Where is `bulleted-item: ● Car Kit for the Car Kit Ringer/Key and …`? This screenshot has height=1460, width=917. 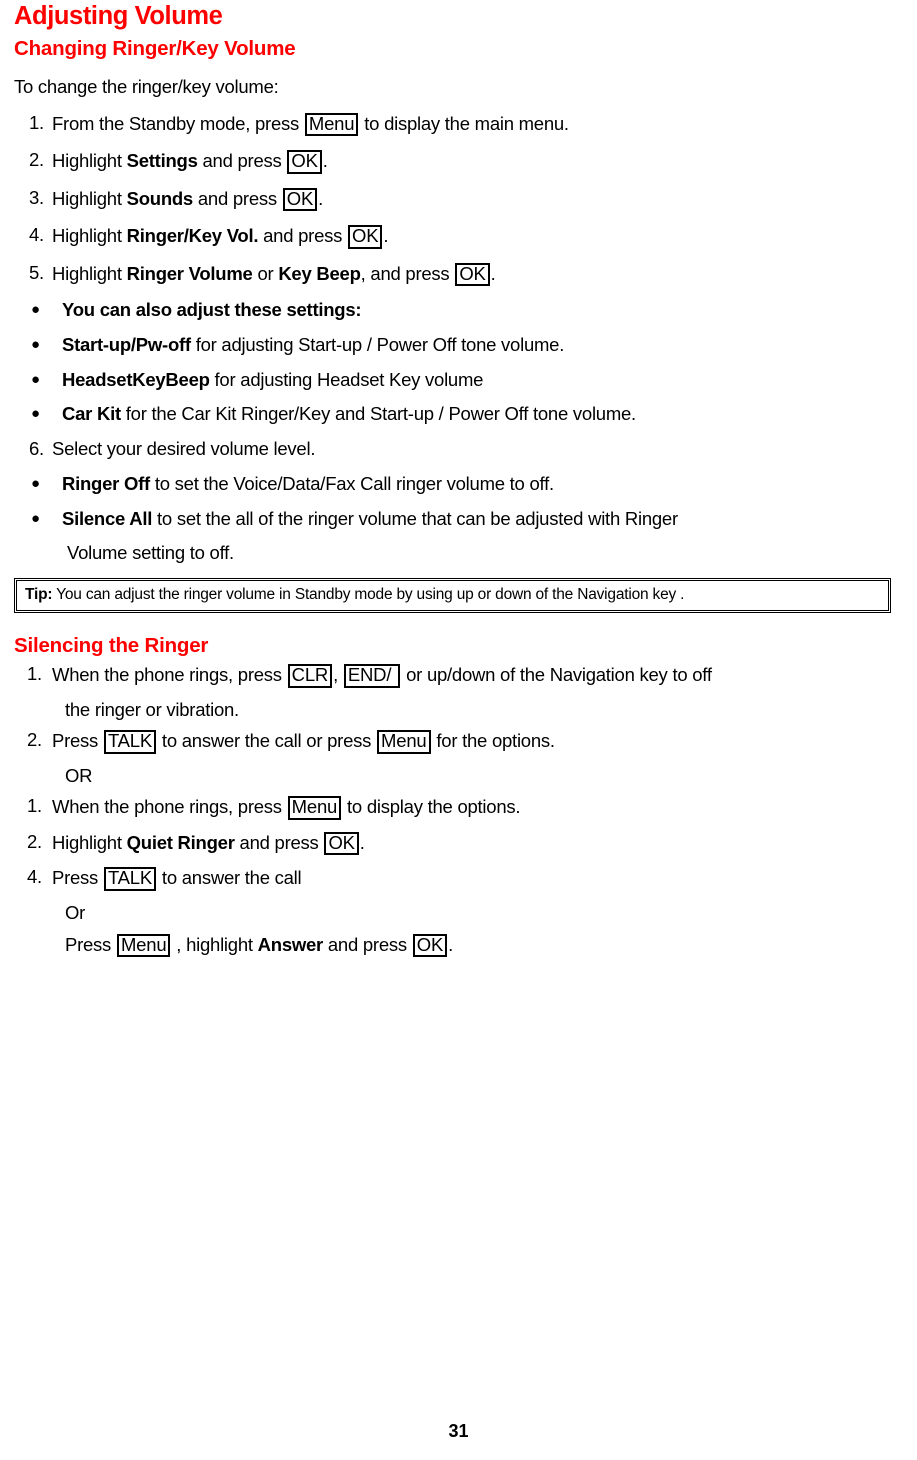 bulleted-item: ● Car Kit for the Car Kit Ringer/Key and … is located at coordinates (458, 414).